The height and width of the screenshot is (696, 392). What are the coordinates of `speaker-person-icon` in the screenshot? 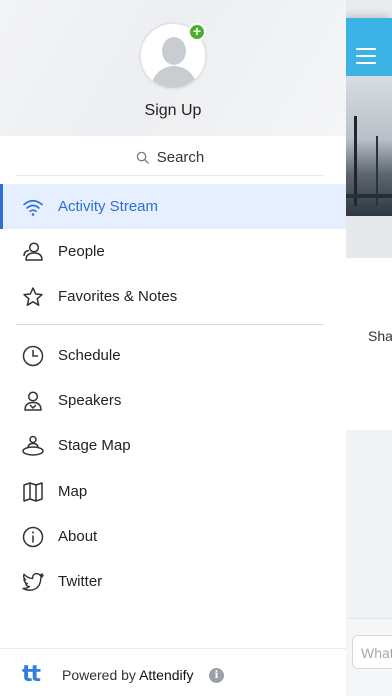 It's located at (33, 401).